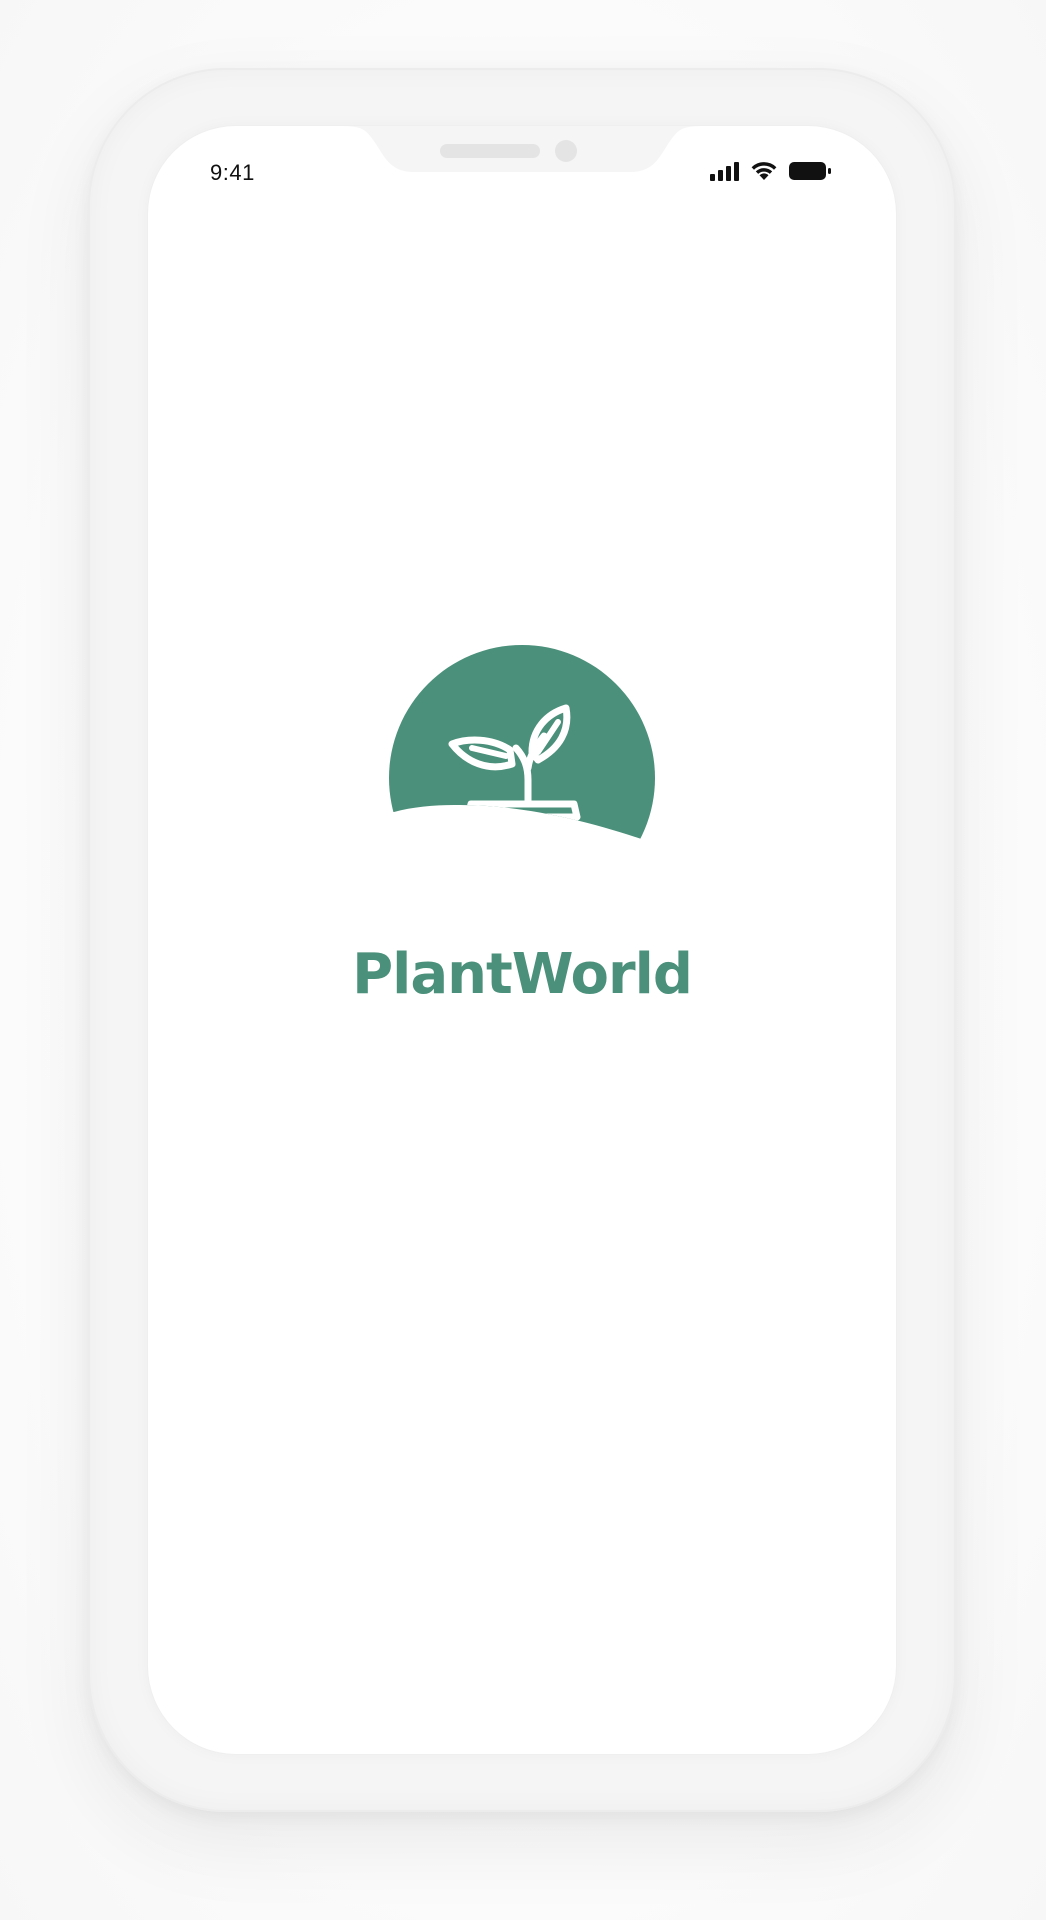 Image resolution: width=1046 pixels, height=1920 pixels. Describe the element at coordinates (522, 974) in the screenshot. I see `app-name: PlantWorld` at that location.